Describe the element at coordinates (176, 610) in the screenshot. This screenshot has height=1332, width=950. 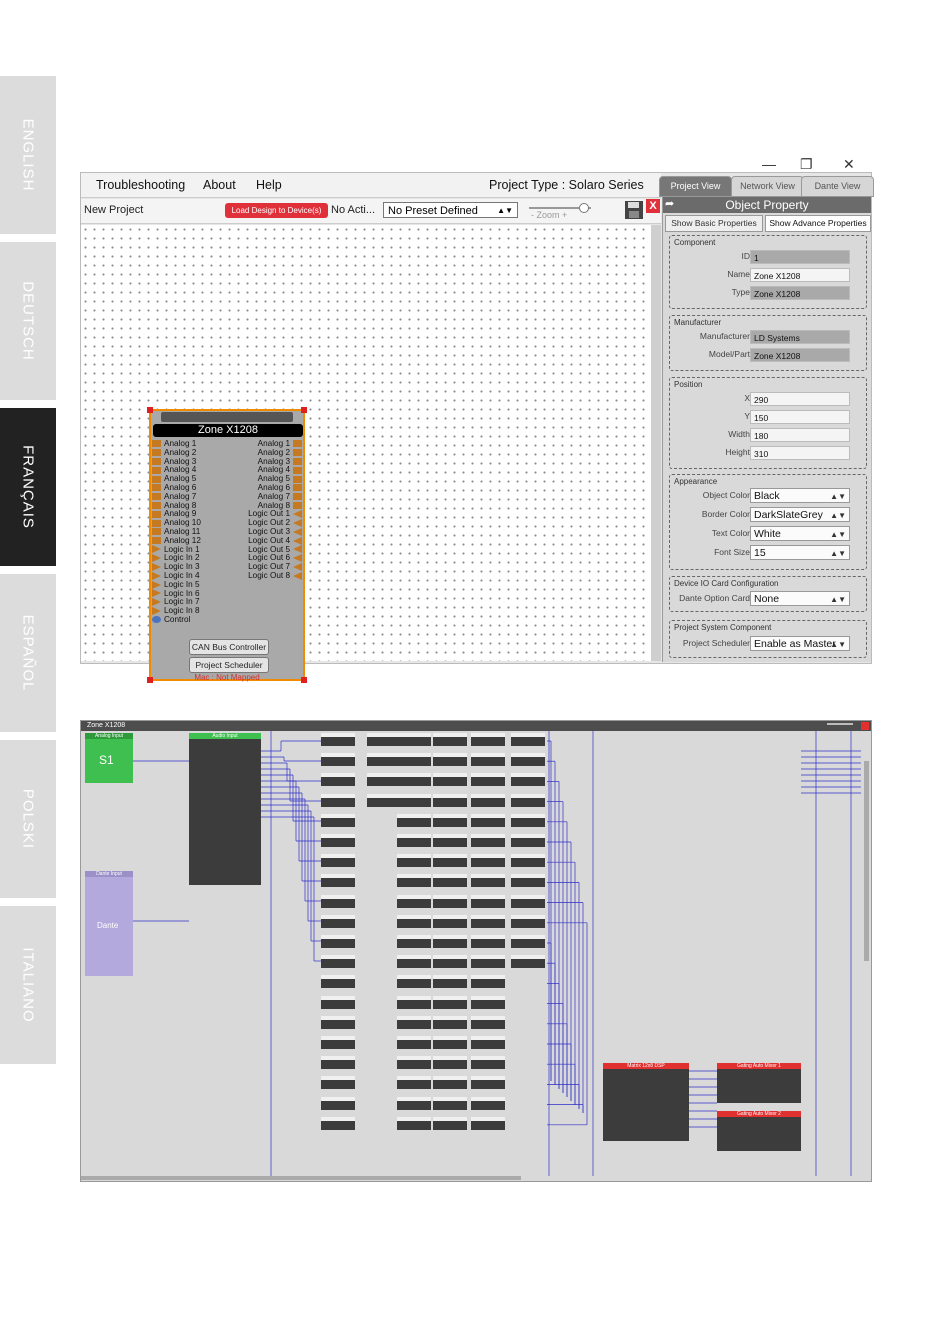
I see `input-port: Logic In 8` at that location.